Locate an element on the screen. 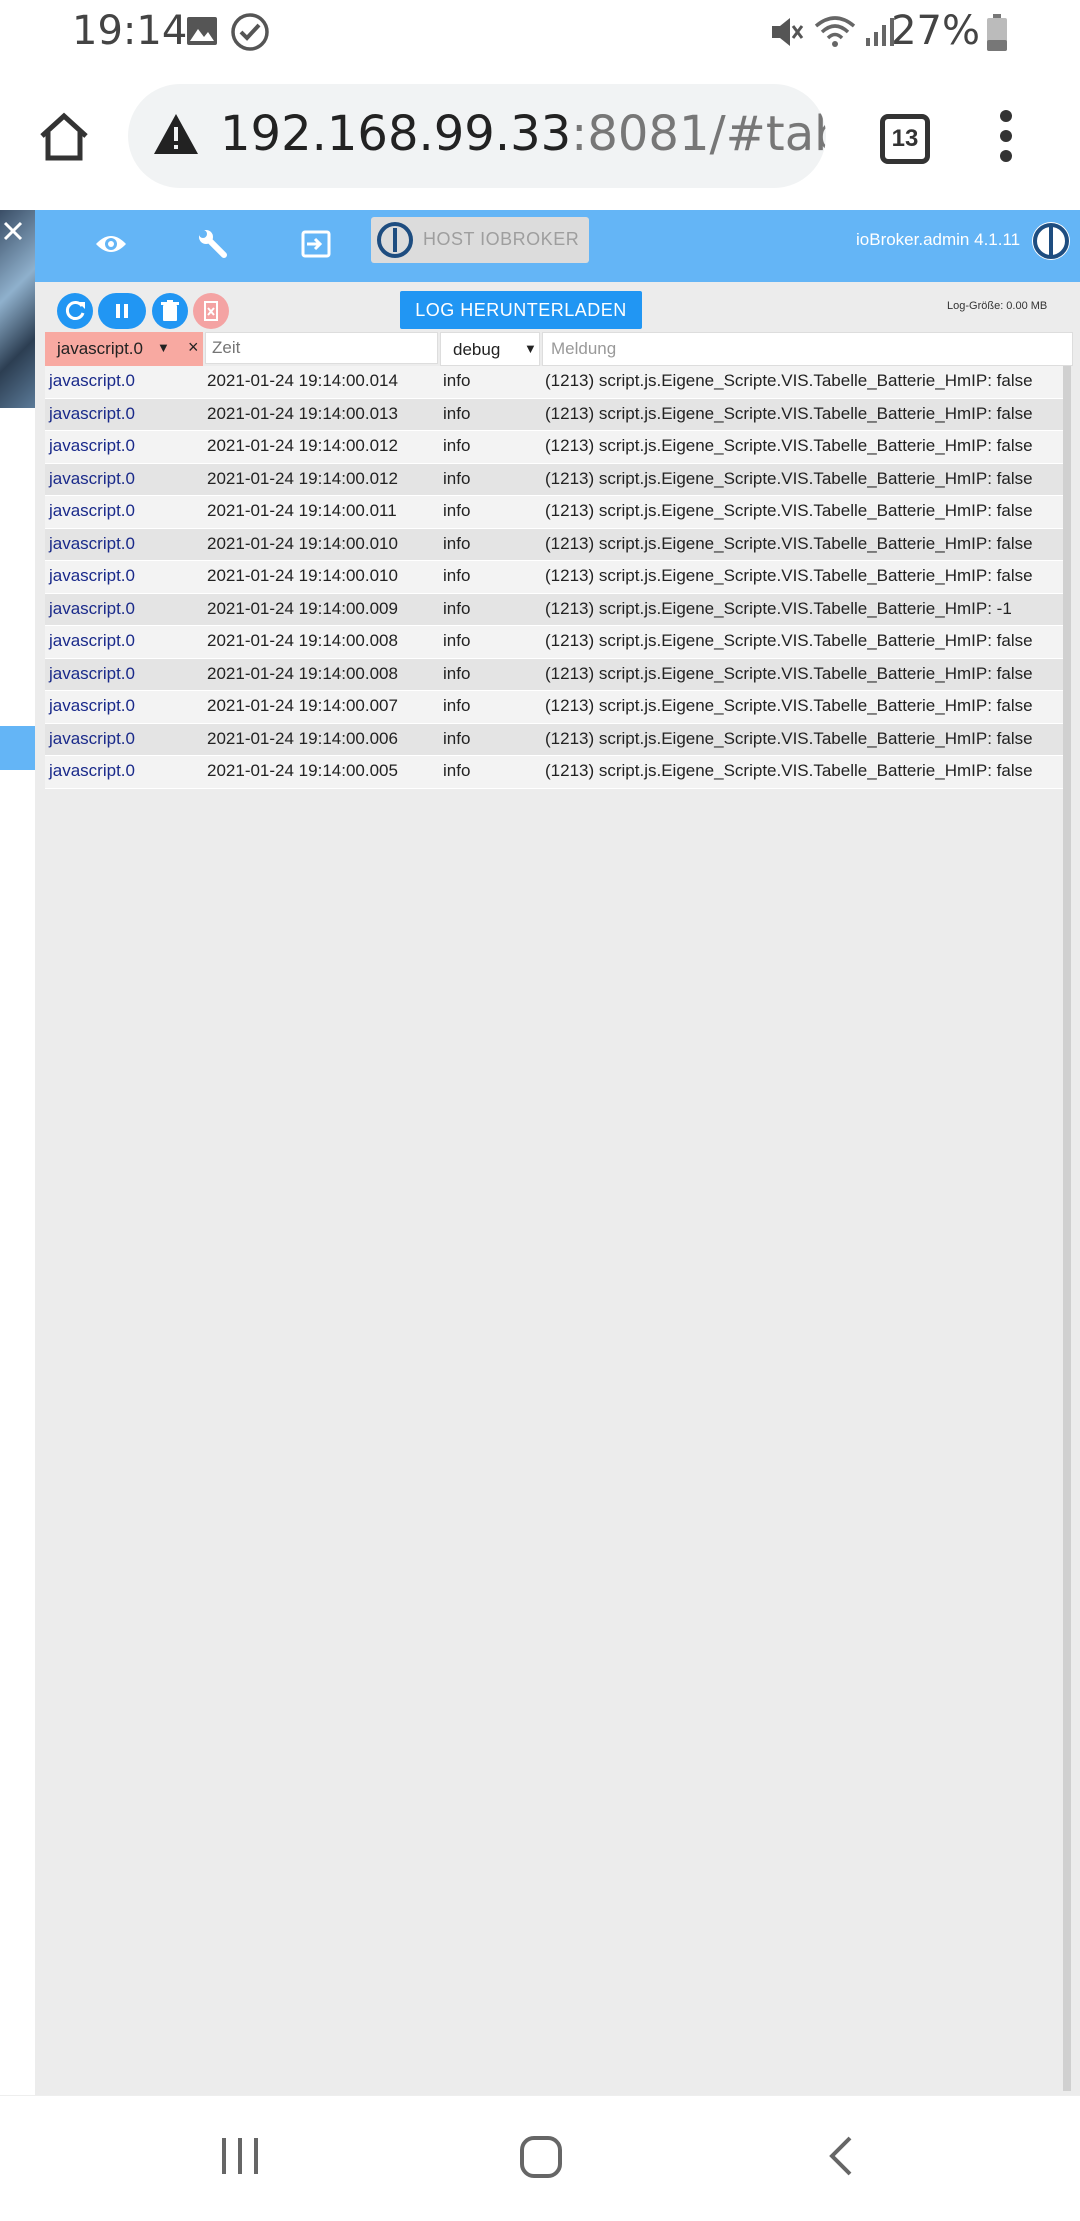 The height and width of the screenshot is (2221, 1080). log-time: 2021-01-24 19:14:00.006 is located at coordinates (302, 738).